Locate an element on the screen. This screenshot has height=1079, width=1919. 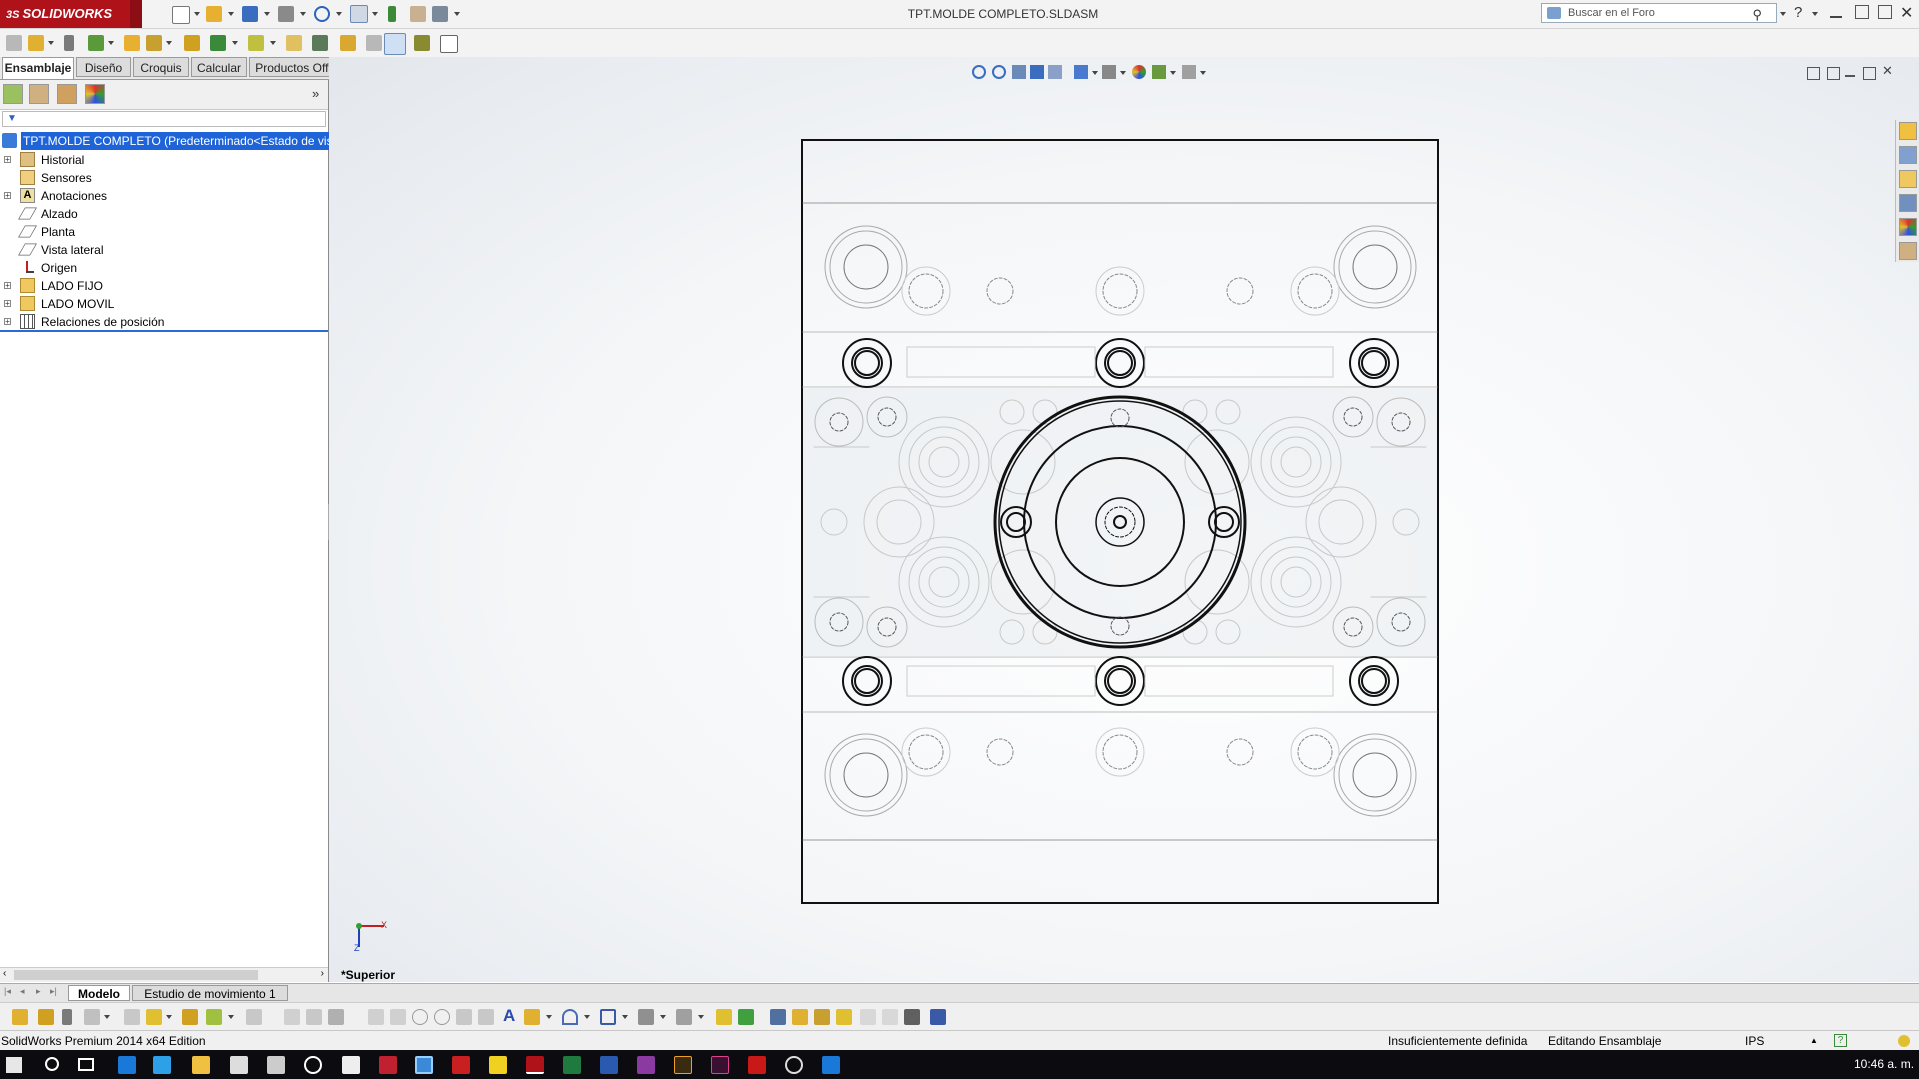
units-selector: IPS is located at coordinates (1754, 1041).